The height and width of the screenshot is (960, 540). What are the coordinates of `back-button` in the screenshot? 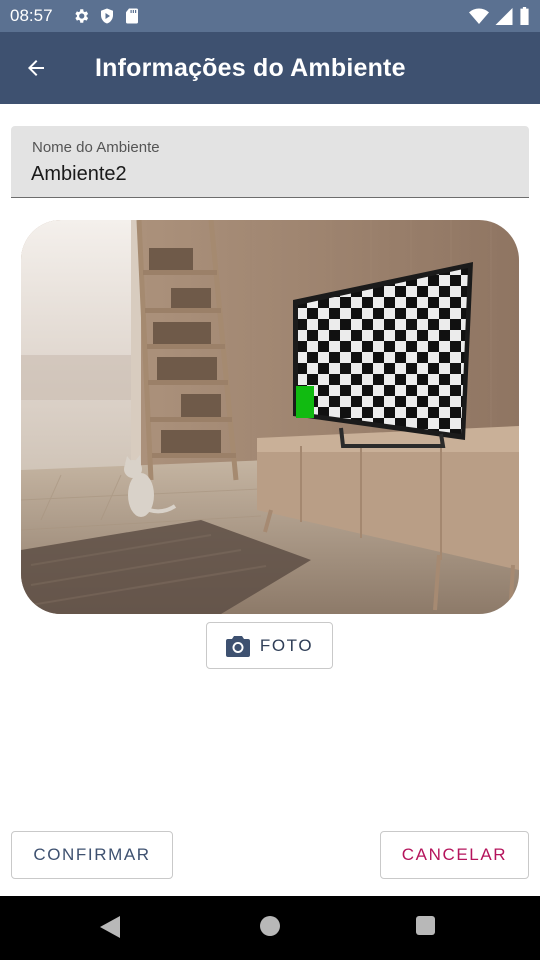 It's located at (36, 68).